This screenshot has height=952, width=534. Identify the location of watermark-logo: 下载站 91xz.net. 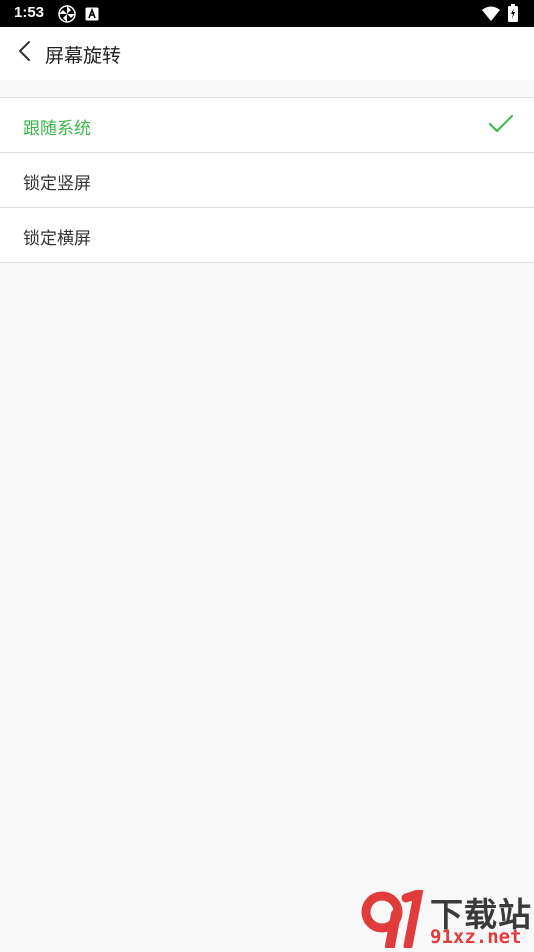
(447, 919).